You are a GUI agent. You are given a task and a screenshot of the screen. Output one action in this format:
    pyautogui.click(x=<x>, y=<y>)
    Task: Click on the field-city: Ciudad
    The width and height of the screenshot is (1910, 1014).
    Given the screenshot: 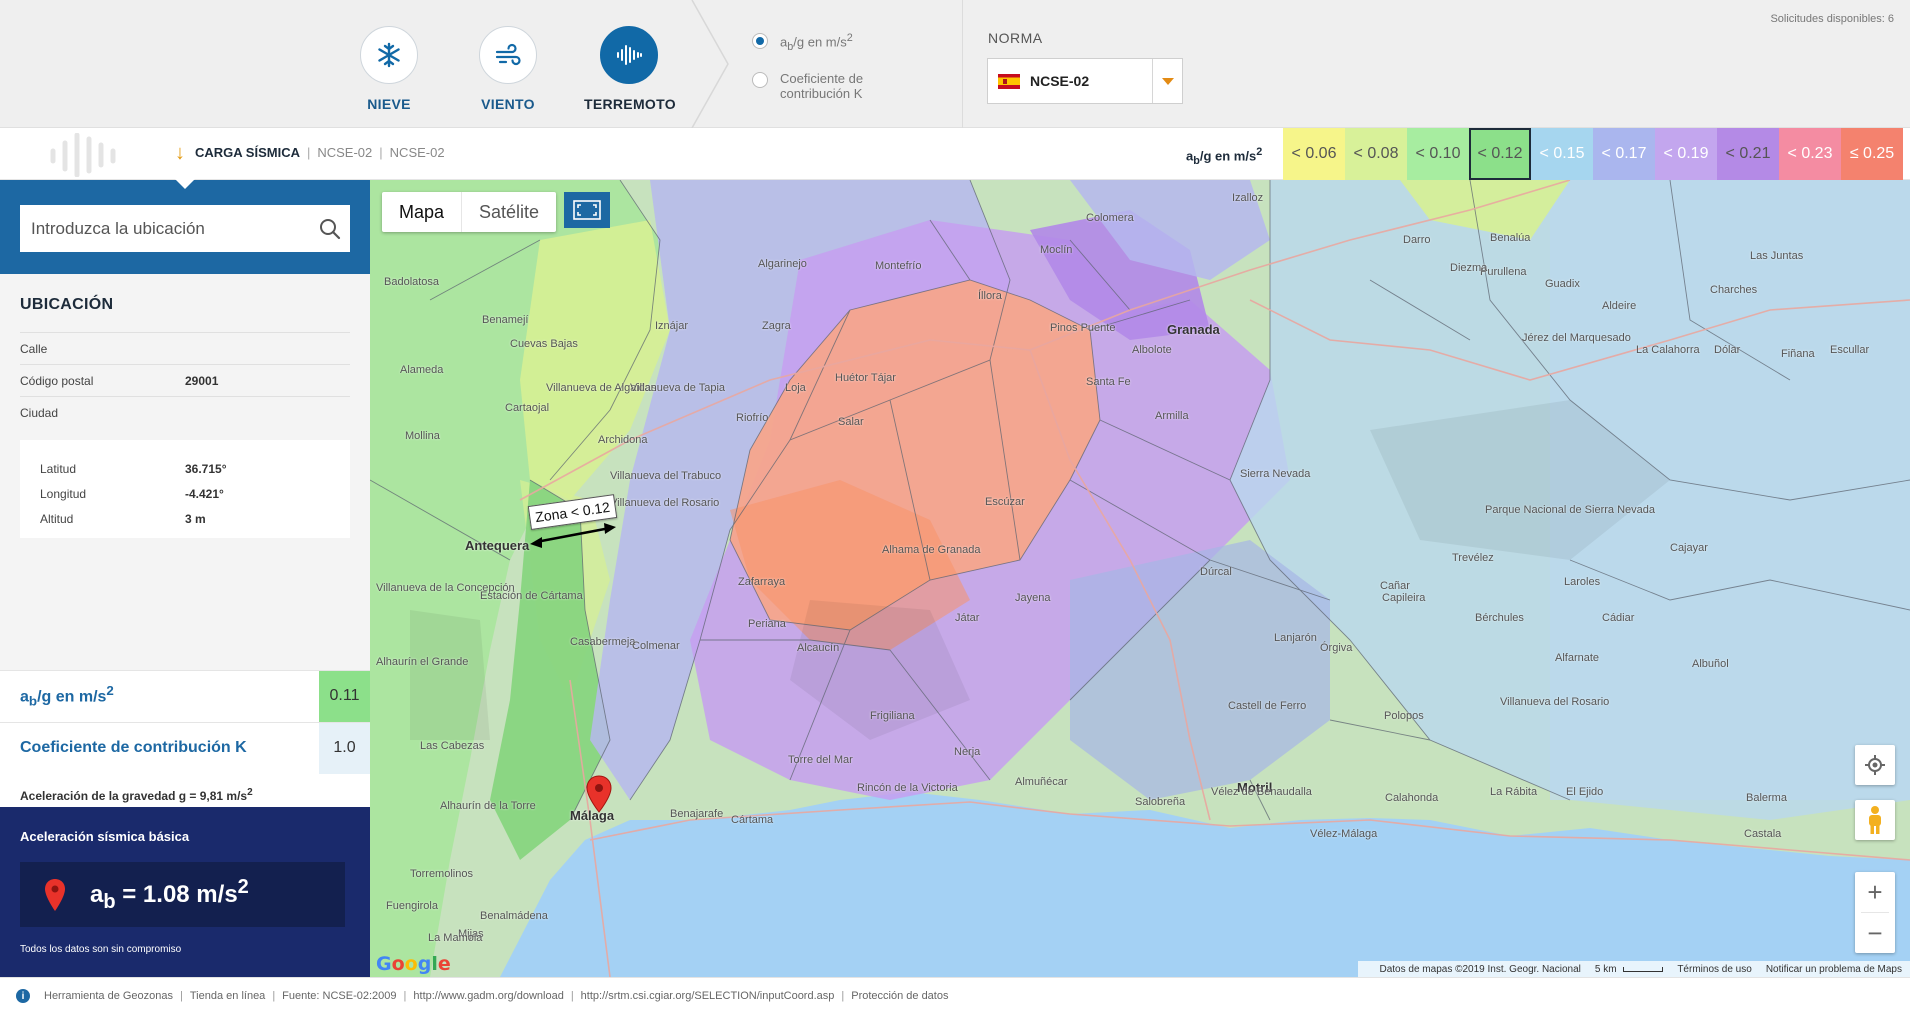 What is the action you would take?
    pyautogui.click(x=185, y=412)
    